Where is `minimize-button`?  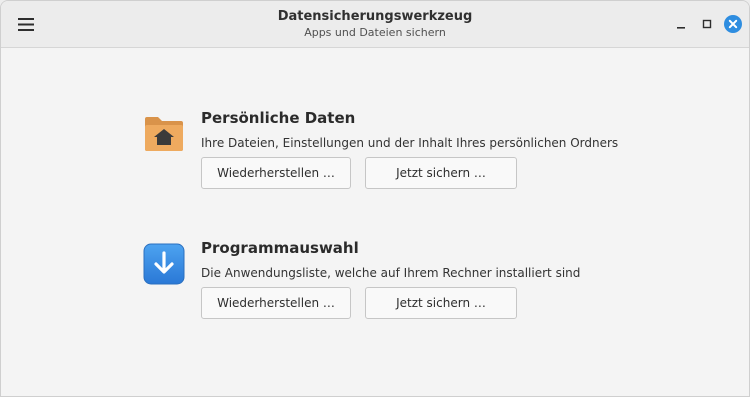
minimize-button is located at coordinates (681, 24).